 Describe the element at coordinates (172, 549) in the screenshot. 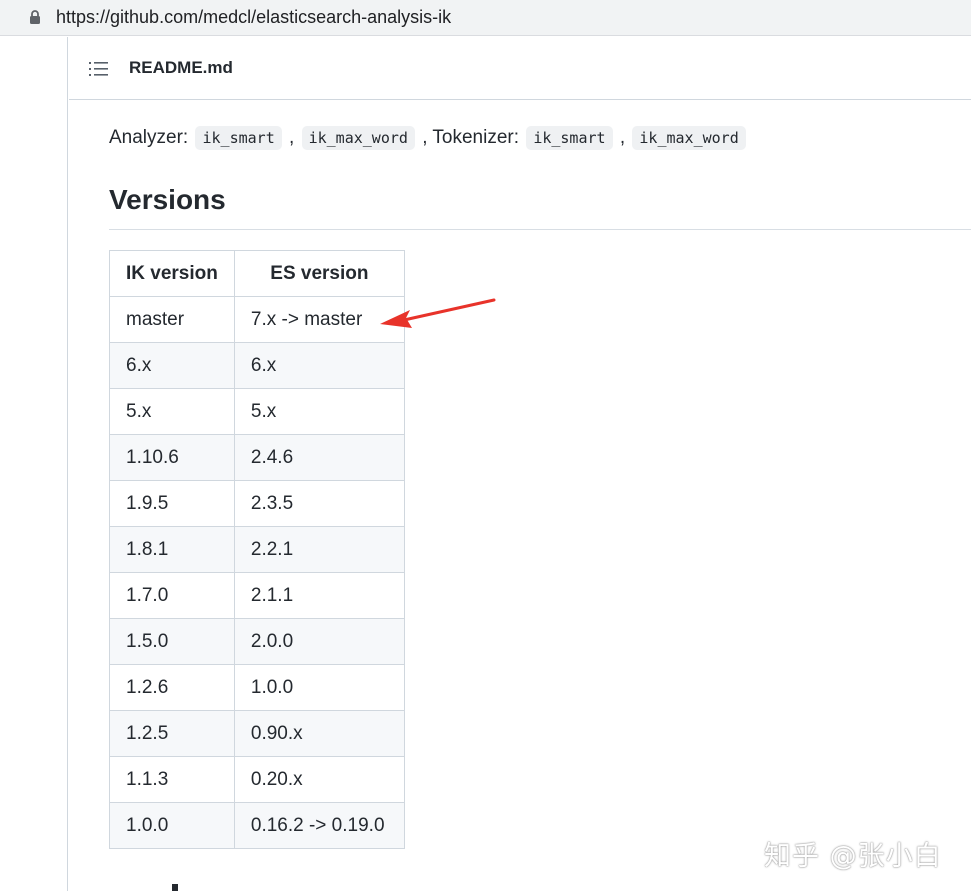

I see `ik-version-cell: 1.8.1` at that location.